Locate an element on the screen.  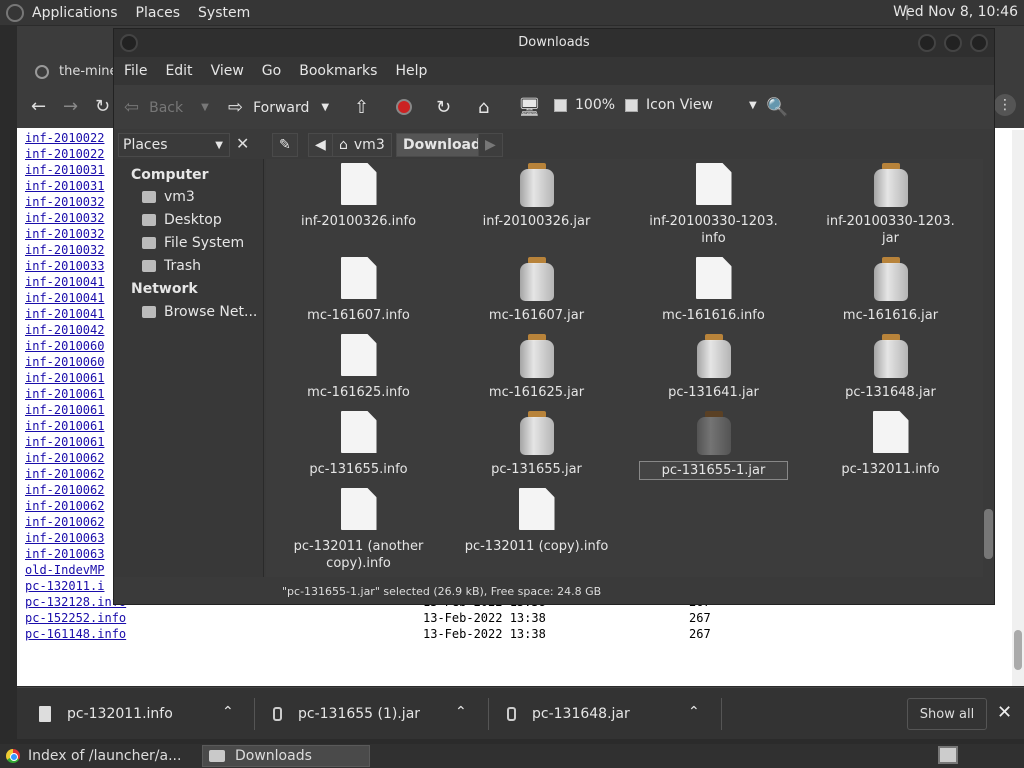
home-button: ⌂ is located at coordinates (488, 107).